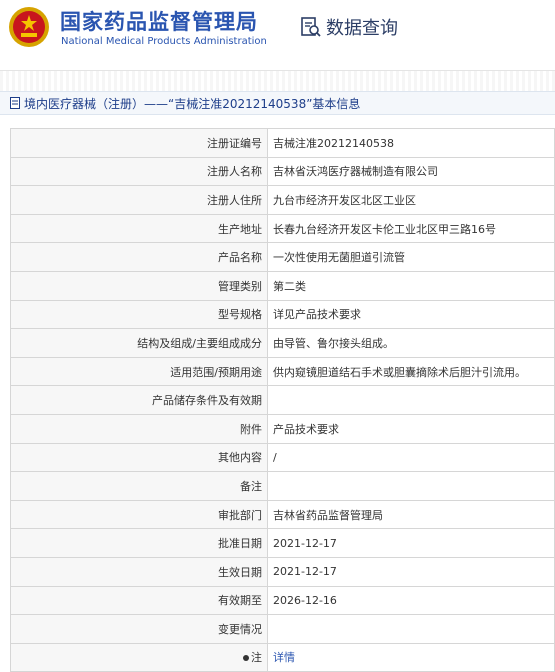 The width and height of the screenshot is (555, 672). What do you see at coordinates (192, 103) in the screenshot?
I see `breadcrumb-text: 境内医疗器械（注册）——“吉械注准20212140538”基本信息` at bounding box center [192, 103].